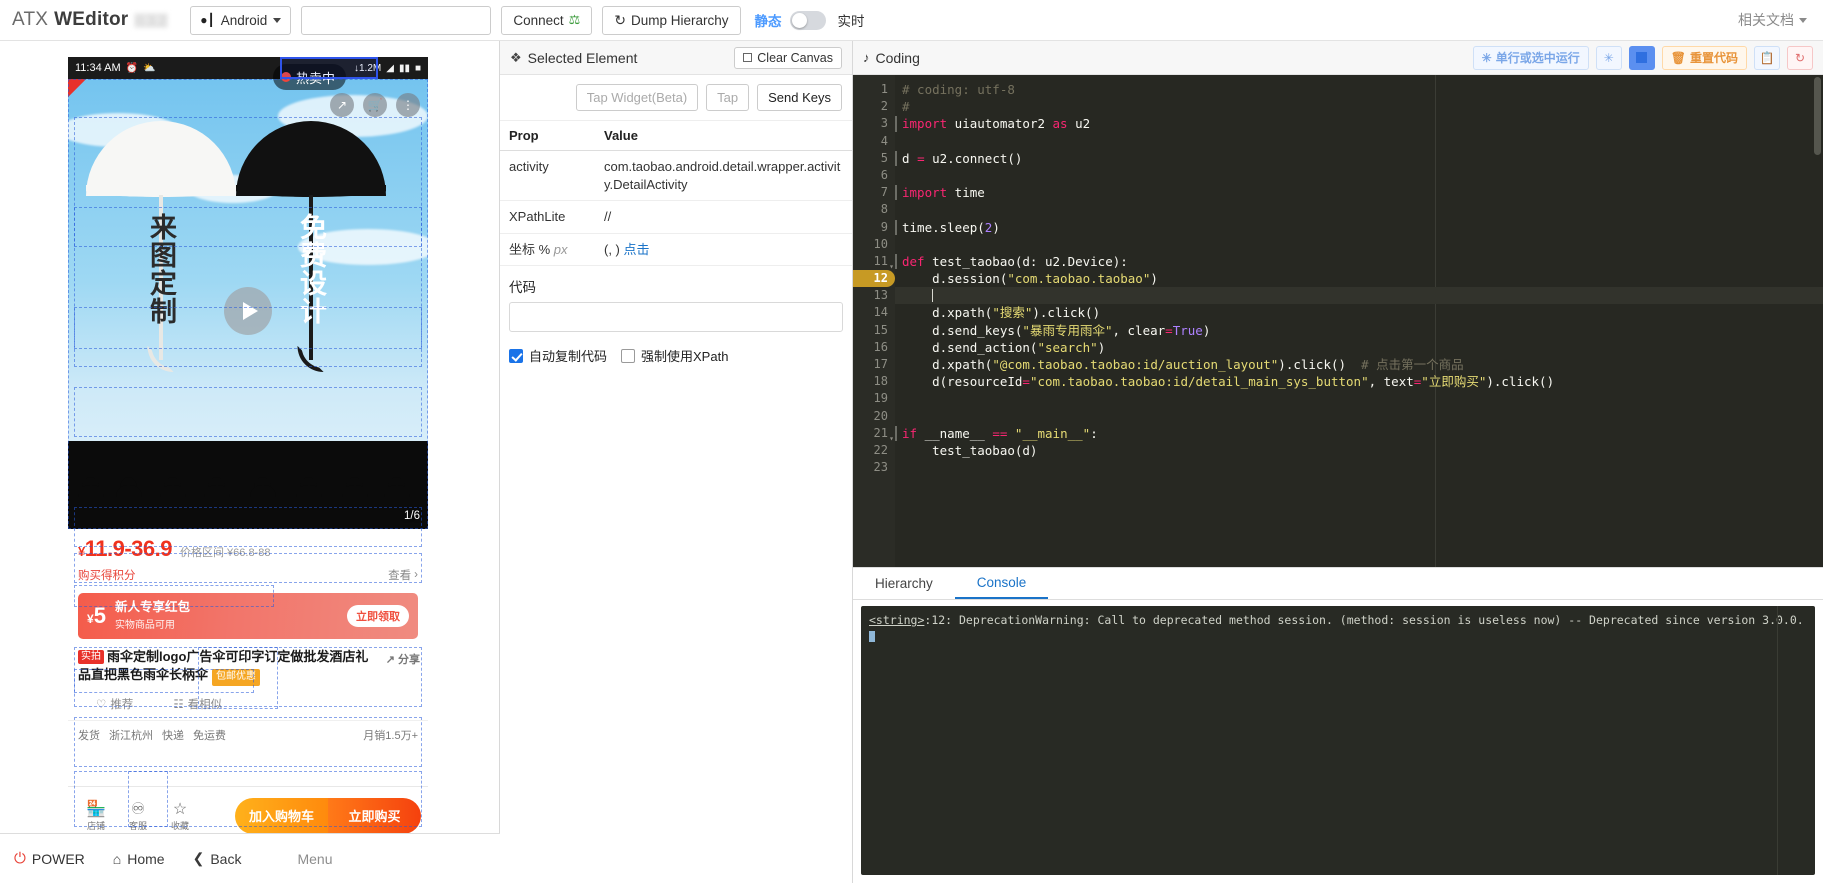 The height and width of the screenshot is (883, 1823). What do you see at coordinates (96, 816) in the screenshot?
I see `shop-button: 🏪 店铺` at bounding box center [96, 816].